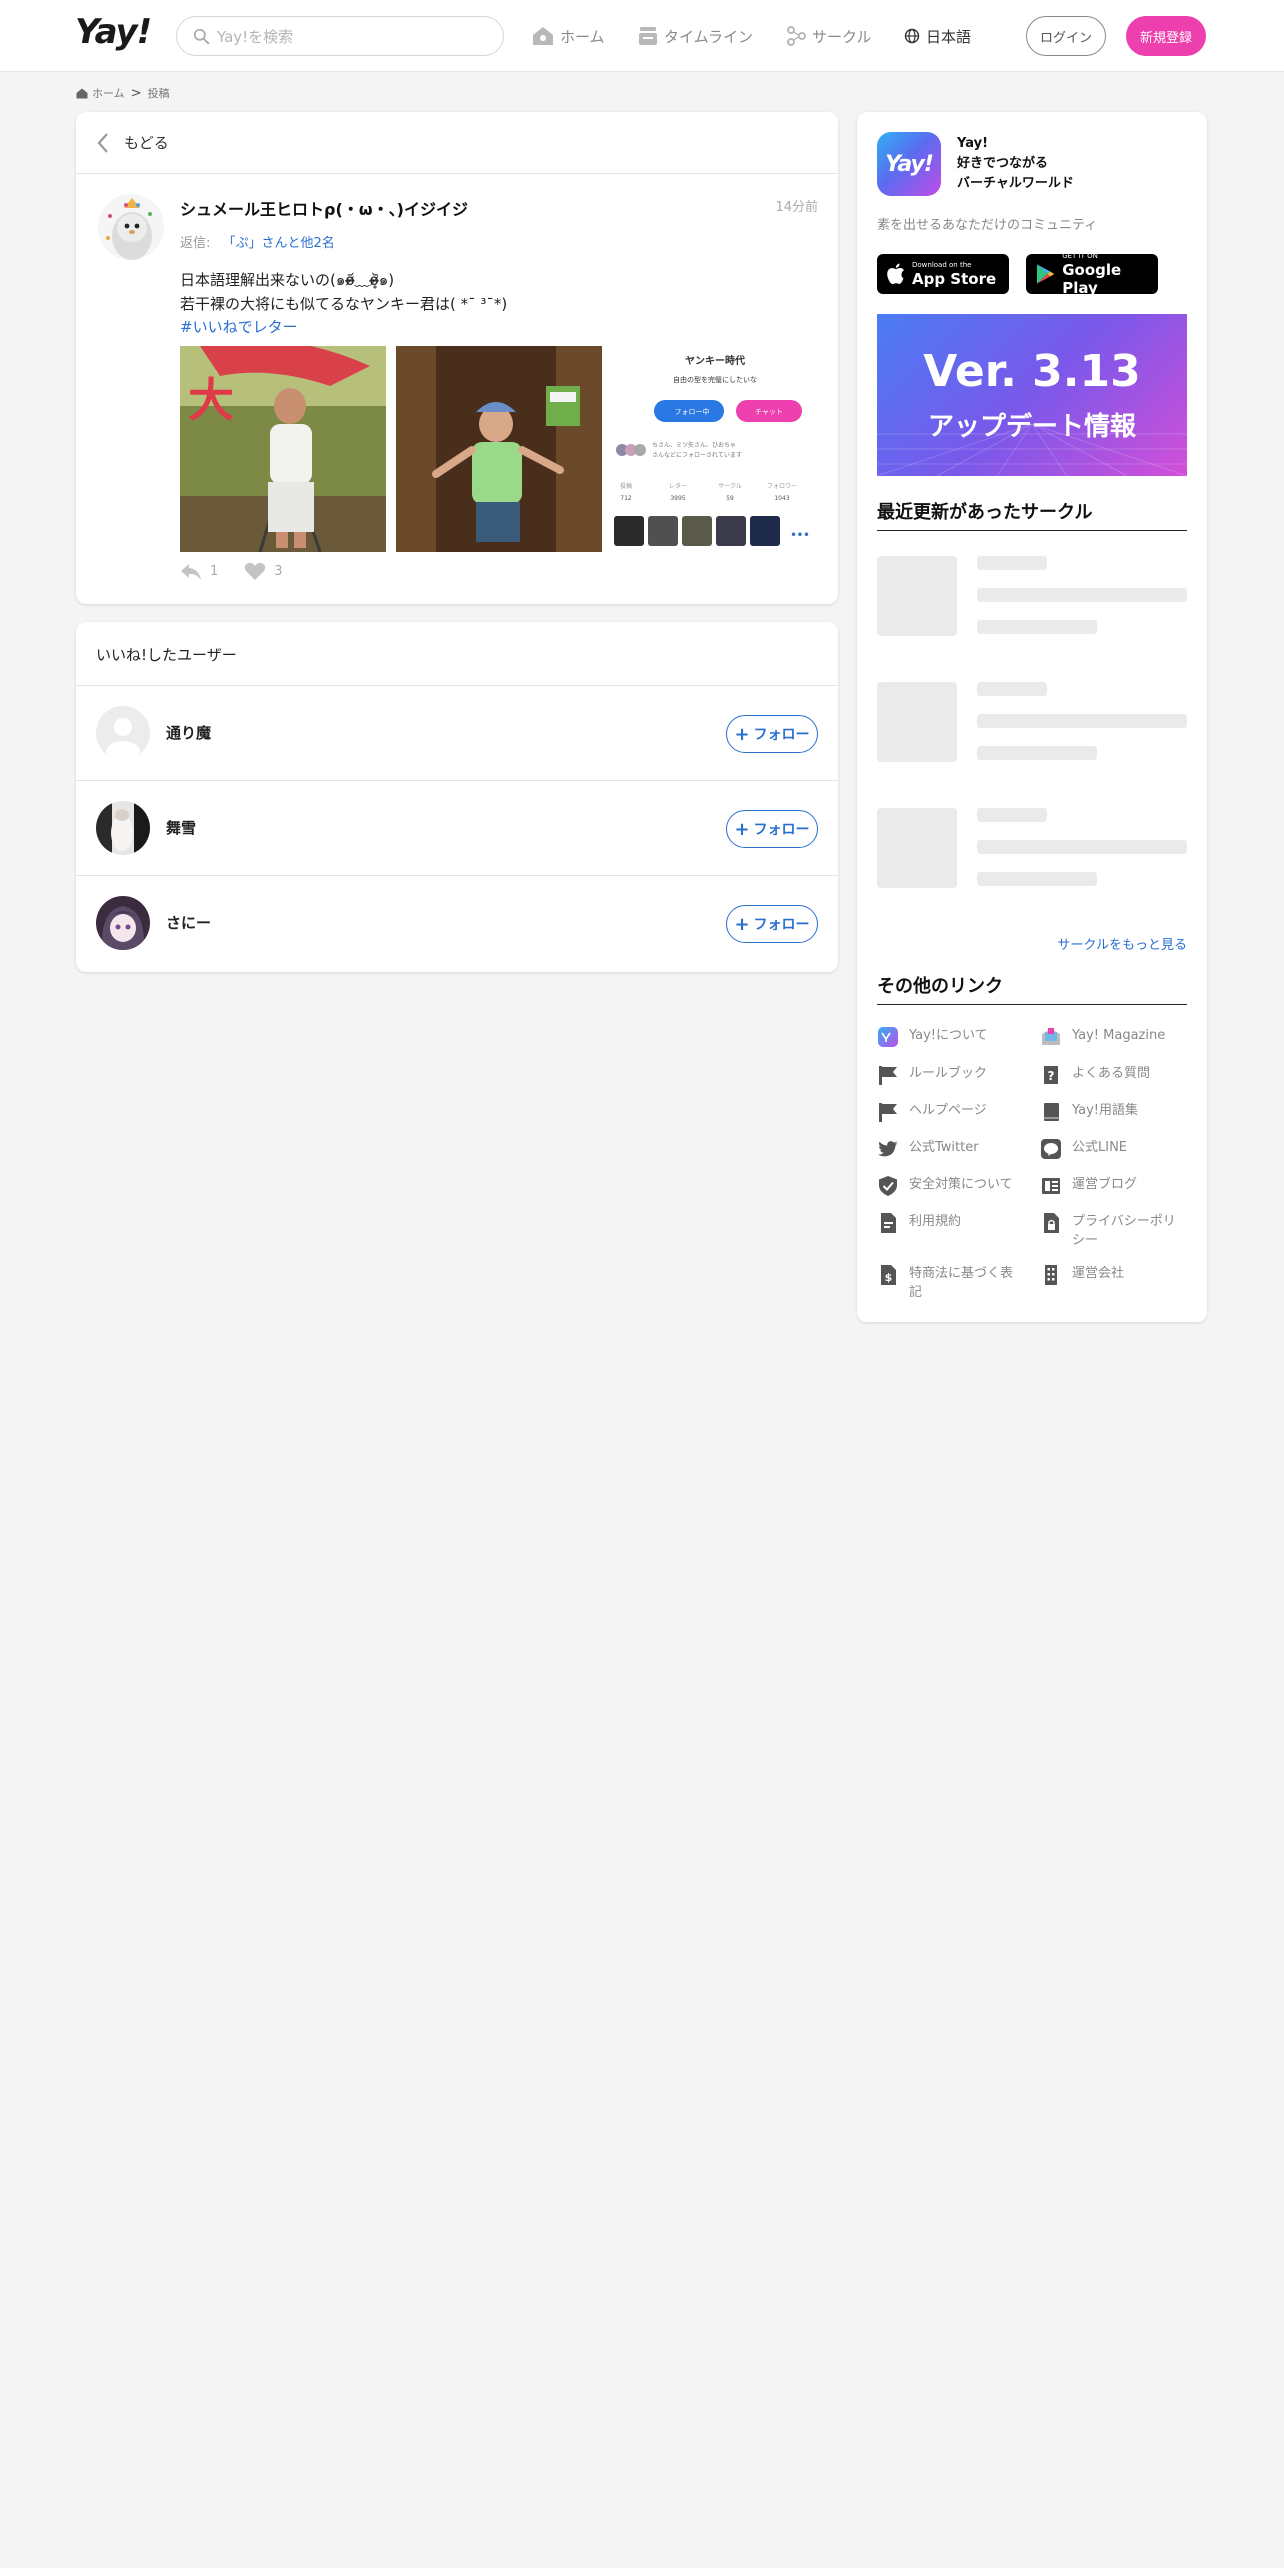  Describe the element at coordinates (912, 36) in the screenshot. I see `globe-icon` at that location.